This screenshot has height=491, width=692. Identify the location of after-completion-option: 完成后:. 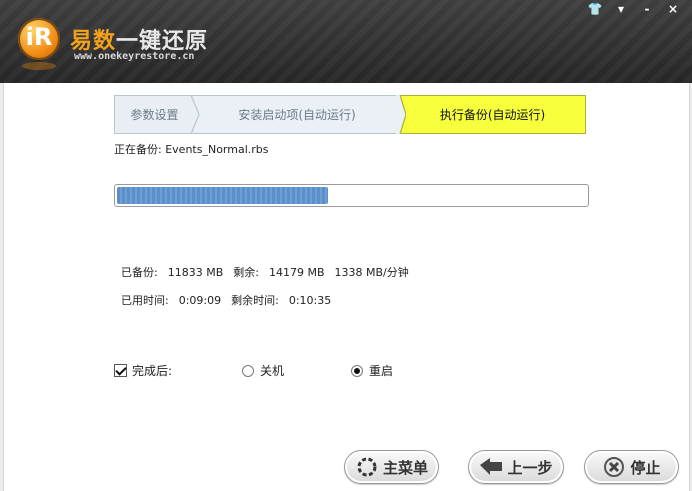
(143, 370).